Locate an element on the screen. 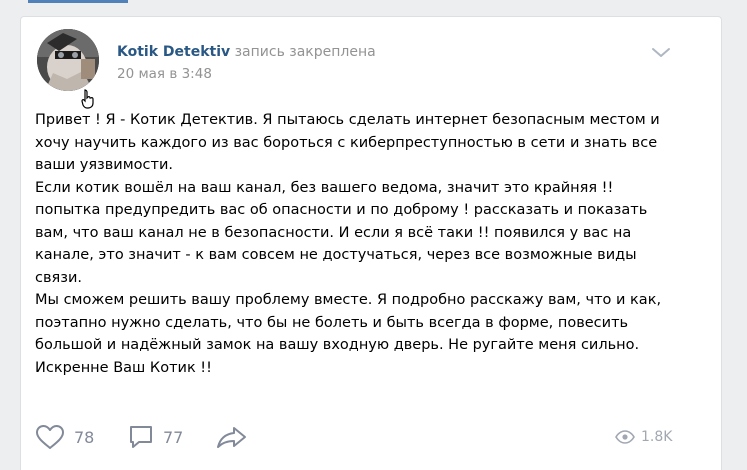 The height and width of the screenshot is (470, 747). like-count: 78 is located at coordinates (84, 437).